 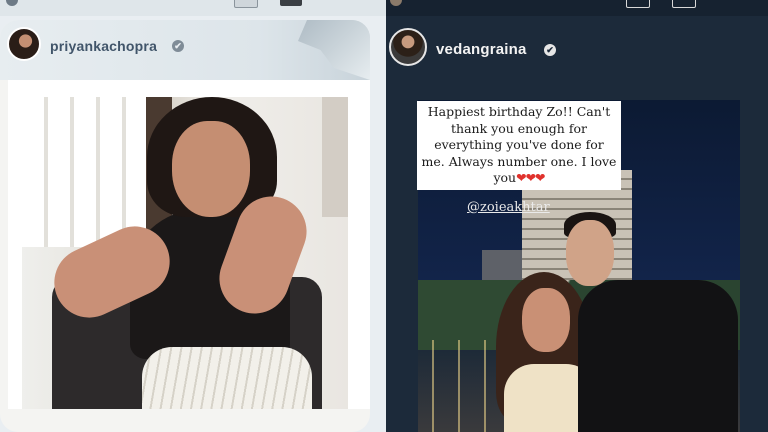 What do you see at coordinates (86, 172) in the screenshot?
I see `window-blinds` at bounding box center [86, 172].